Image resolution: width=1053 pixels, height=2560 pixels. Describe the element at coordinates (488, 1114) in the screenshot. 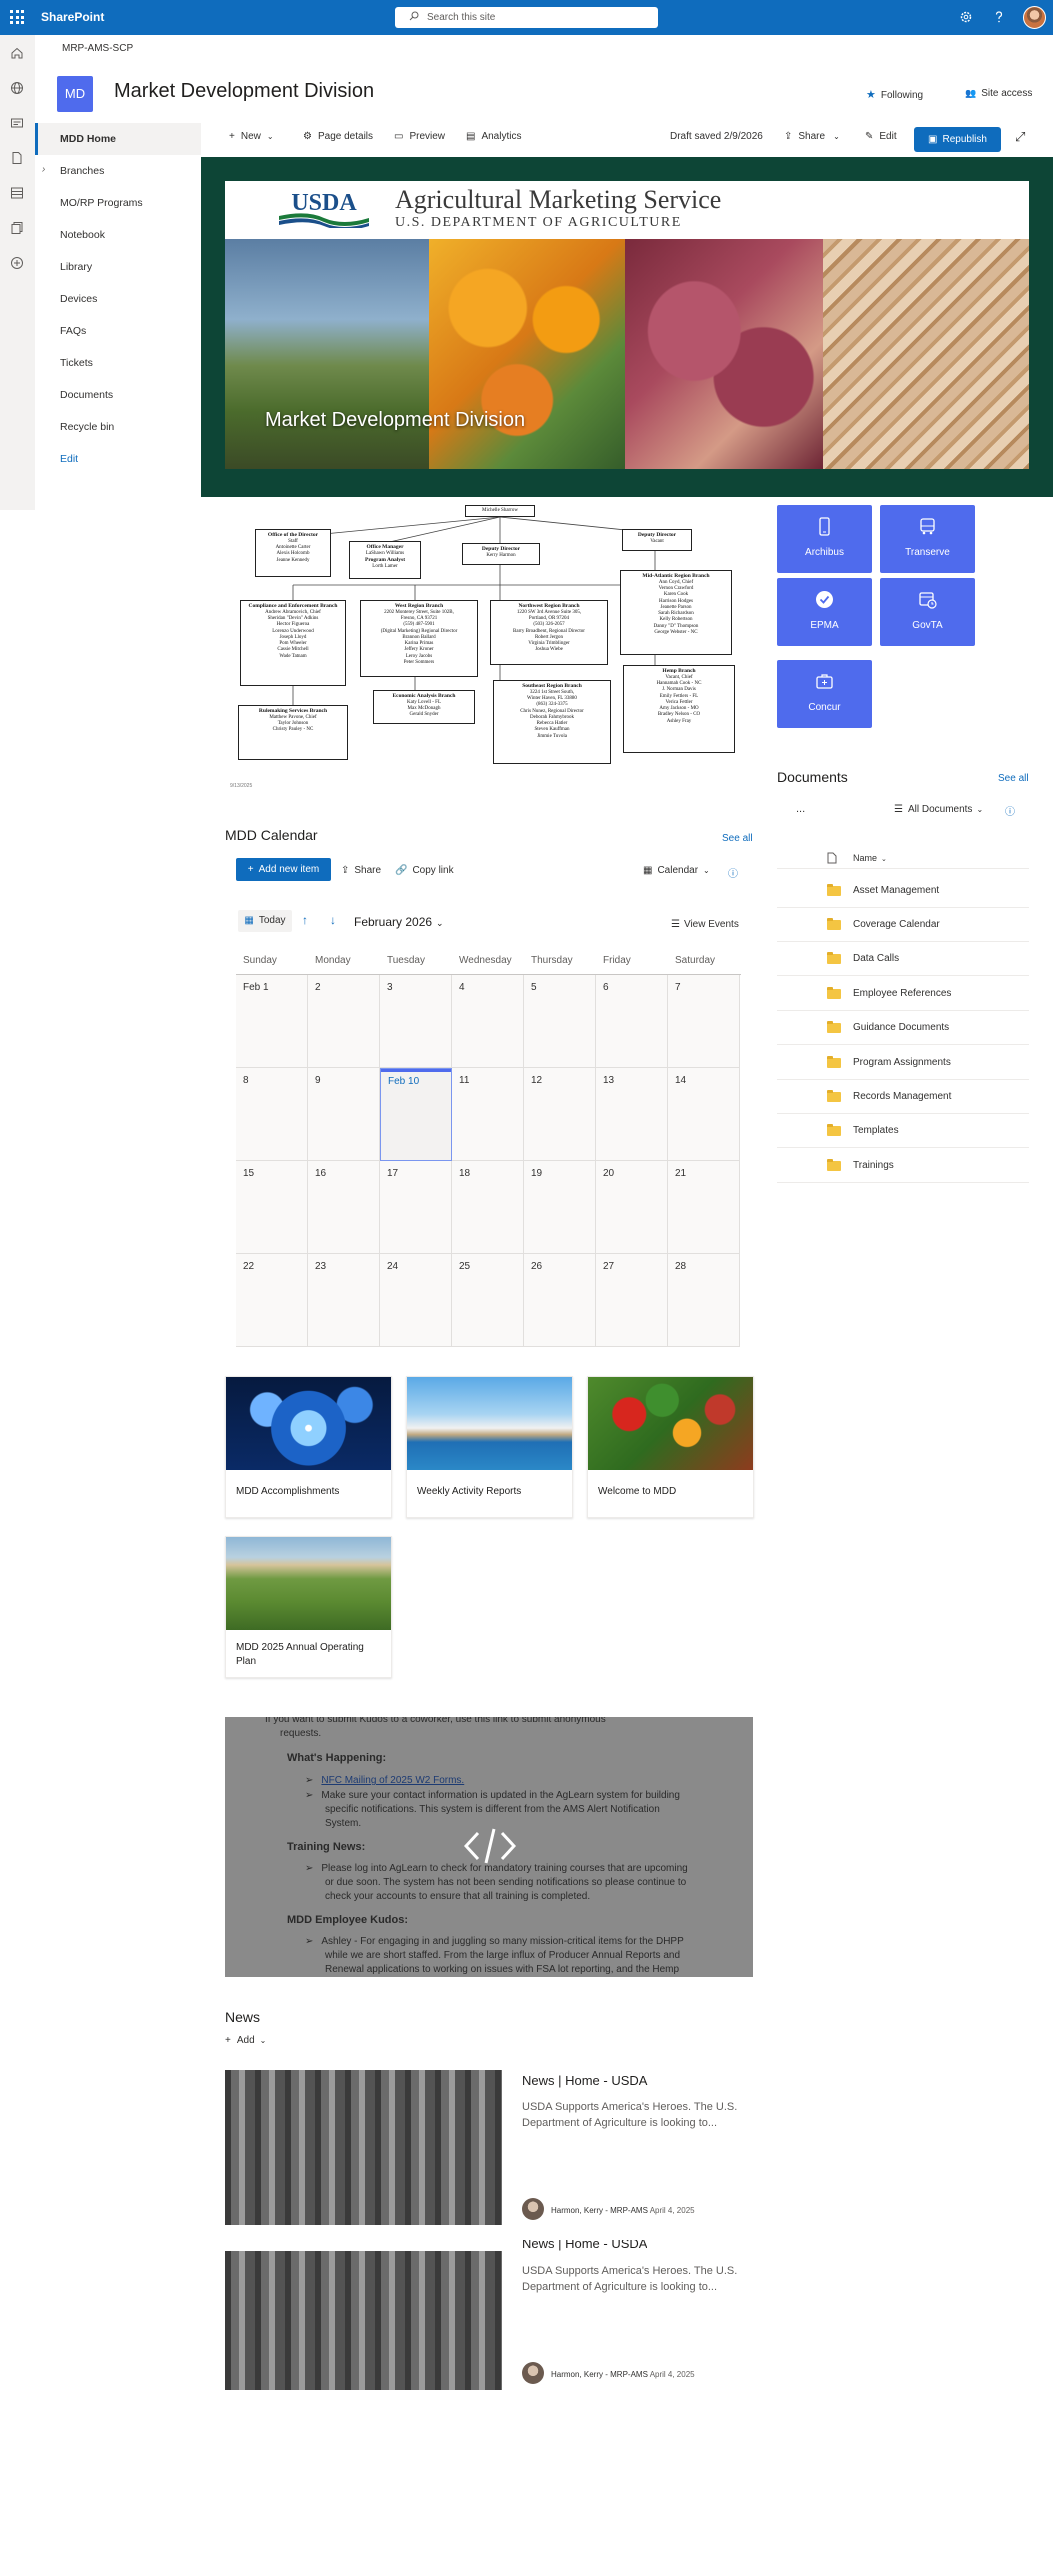

I see `calendar-day: 11` at that location.